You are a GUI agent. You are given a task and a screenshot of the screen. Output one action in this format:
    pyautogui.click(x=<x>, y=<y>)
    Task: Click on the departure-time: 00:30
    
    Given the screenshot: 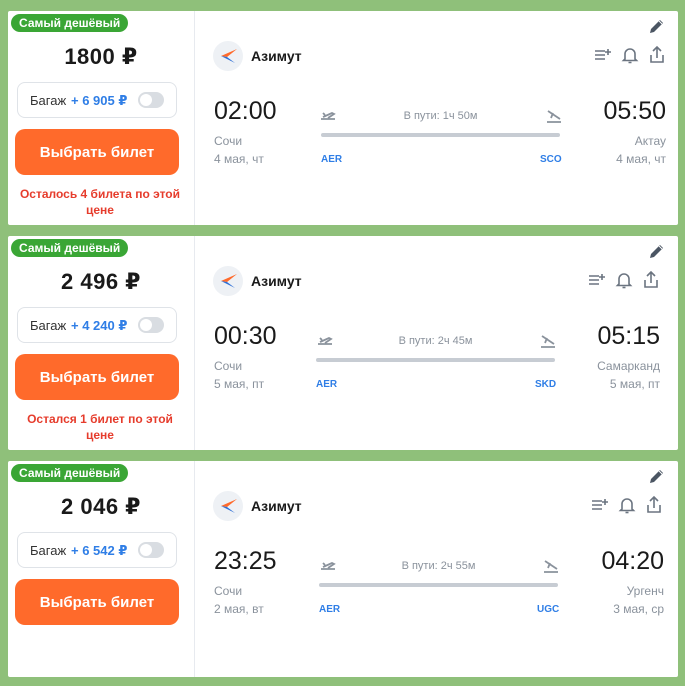 What is the action you would take?
    pyautogui.click(x=245, y=336)
    